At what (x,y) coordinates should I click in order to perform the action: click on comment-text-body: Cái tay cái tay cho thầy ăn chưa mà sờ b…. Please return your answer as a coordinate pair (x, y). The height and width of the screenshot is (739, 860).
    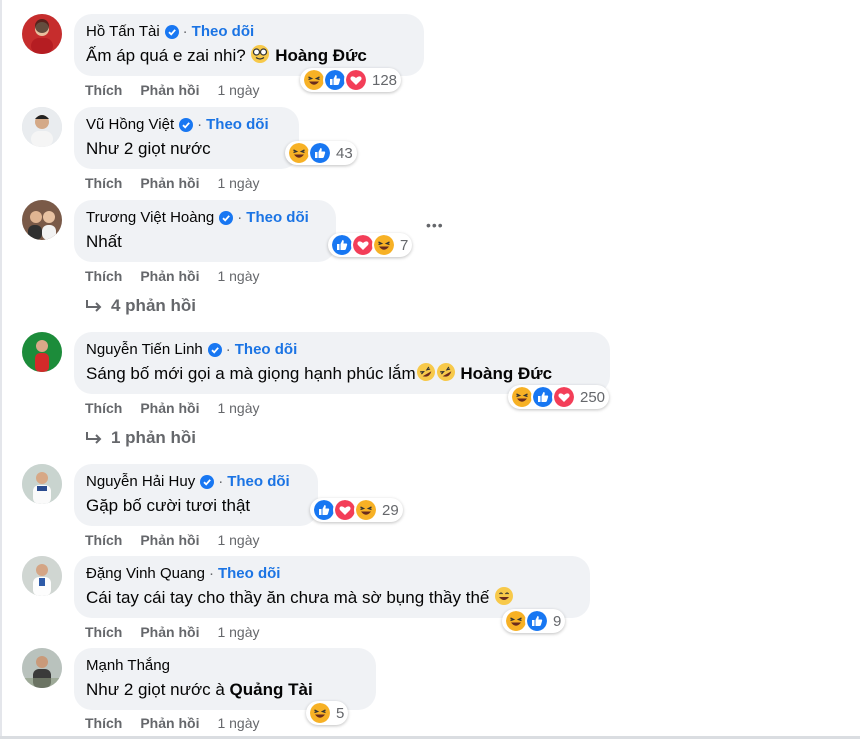
    Looking at the image, I should click on (288, 597).